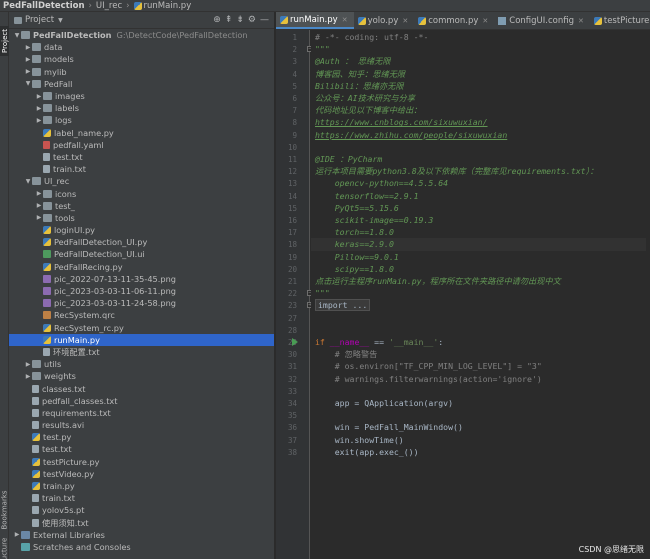 This screenshot has height=559, width=650. Describe the element at coordinates (252, 20) in the screenshot. I see `gear-icon: ⚙` at that location.